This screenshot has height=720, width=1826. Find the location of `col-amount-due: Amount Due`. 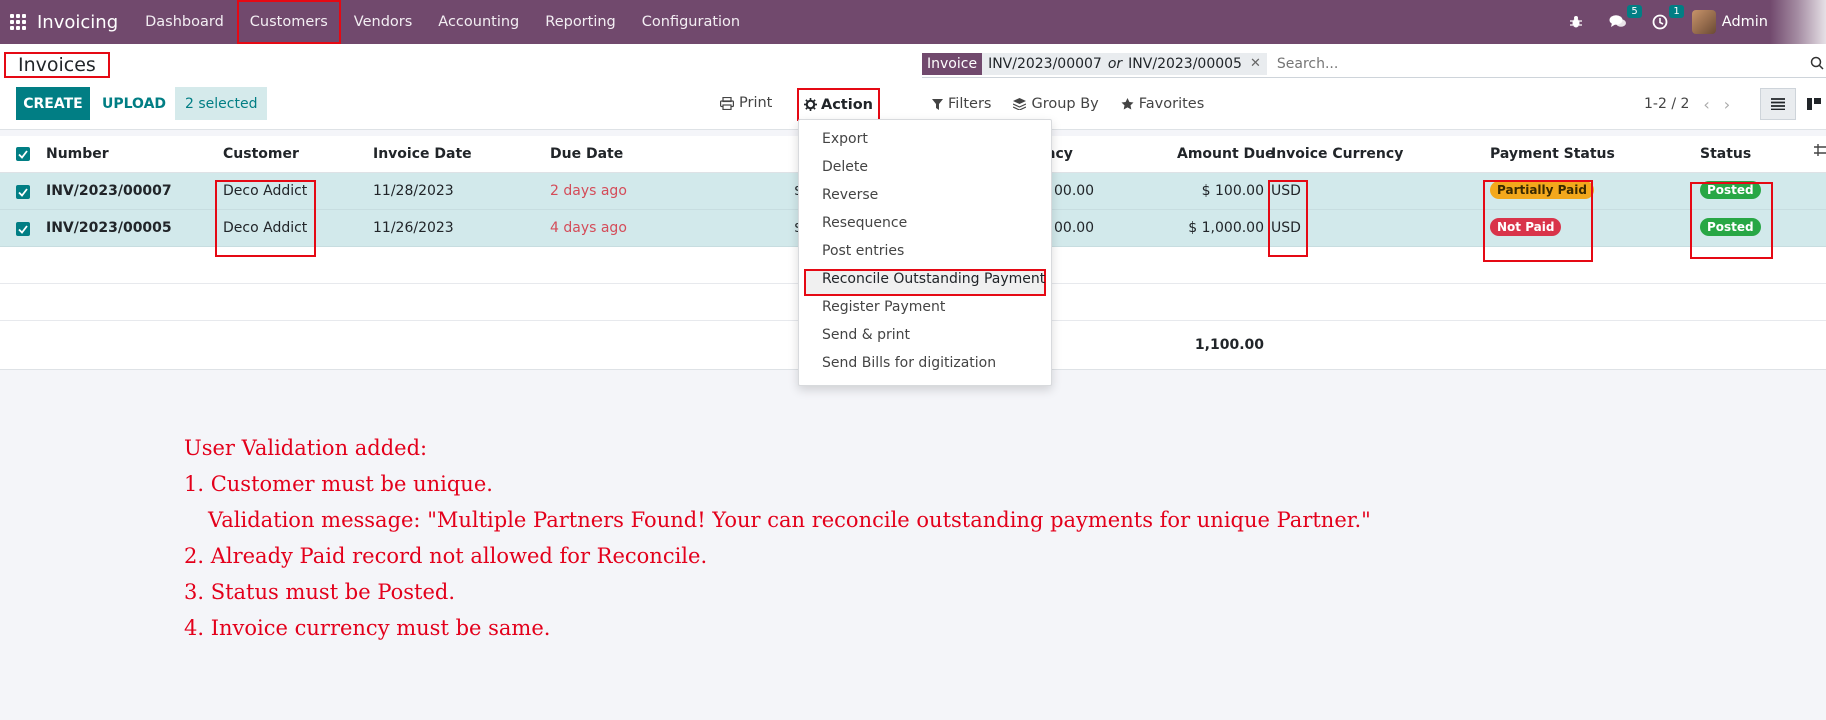

col-amount-due: Amount Due is located at coordinates (1226, 154).